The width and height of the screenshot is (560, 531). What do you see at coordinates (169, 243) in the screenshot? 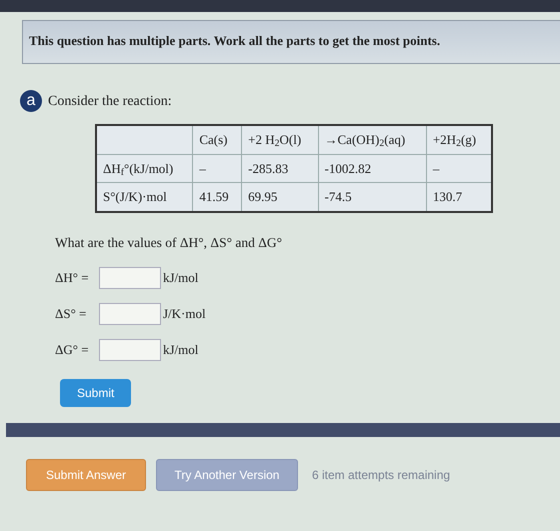
I see `question-text: What are the values of ΔH°, ΔS° and ΔG°` at bounding box center [169, 243].